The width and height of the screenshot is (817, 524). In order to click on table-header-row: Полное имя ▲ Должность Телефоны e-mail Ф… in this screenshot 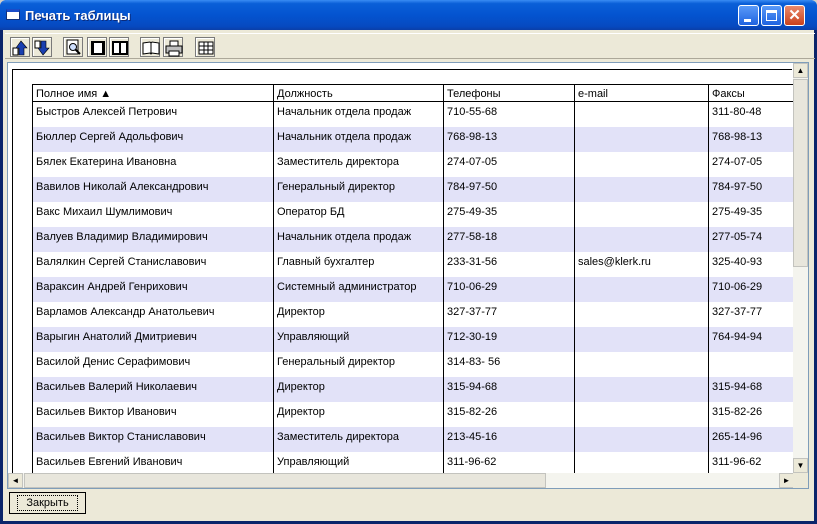, I will do `click(414, 93)`.